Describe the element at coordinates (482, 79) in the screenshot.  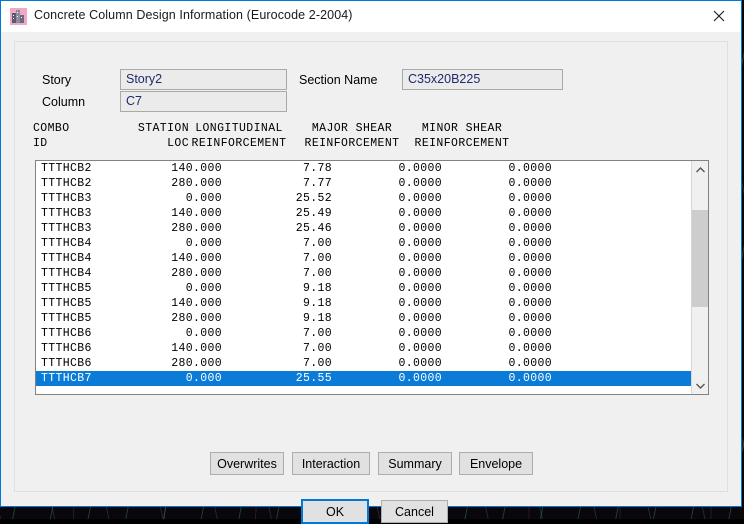
I see `section-name-field: C35x20B225` at that location.